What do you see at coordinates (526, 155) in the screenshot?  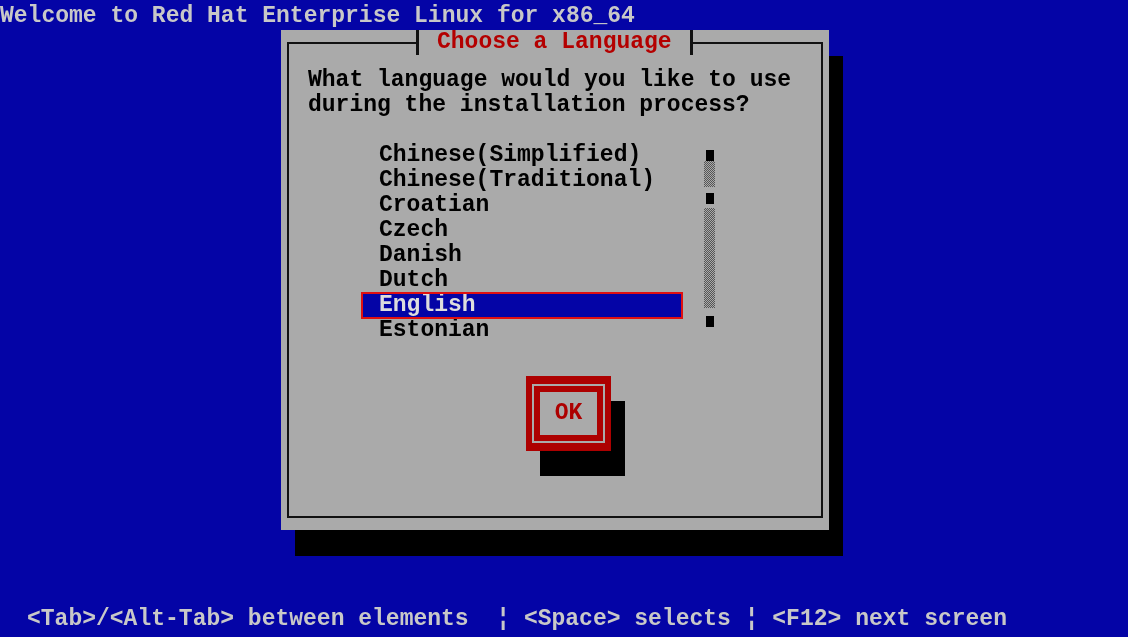 I see `language-item: Chinese(Simplified)` at bounding box center [526, 155].